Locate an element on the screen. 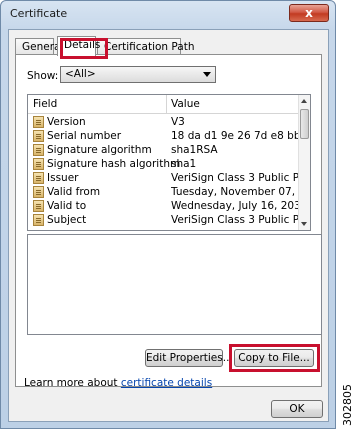 The height and width of the screenshot is (429, 360). field-name: Signature algorithm is located at coordinates (99, 150).